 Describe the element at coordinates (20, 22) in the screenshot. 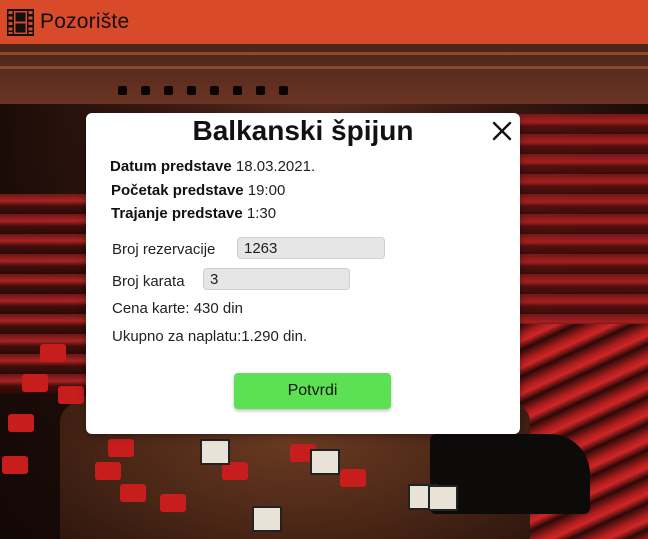

I see `film-strip-icon` at that location.